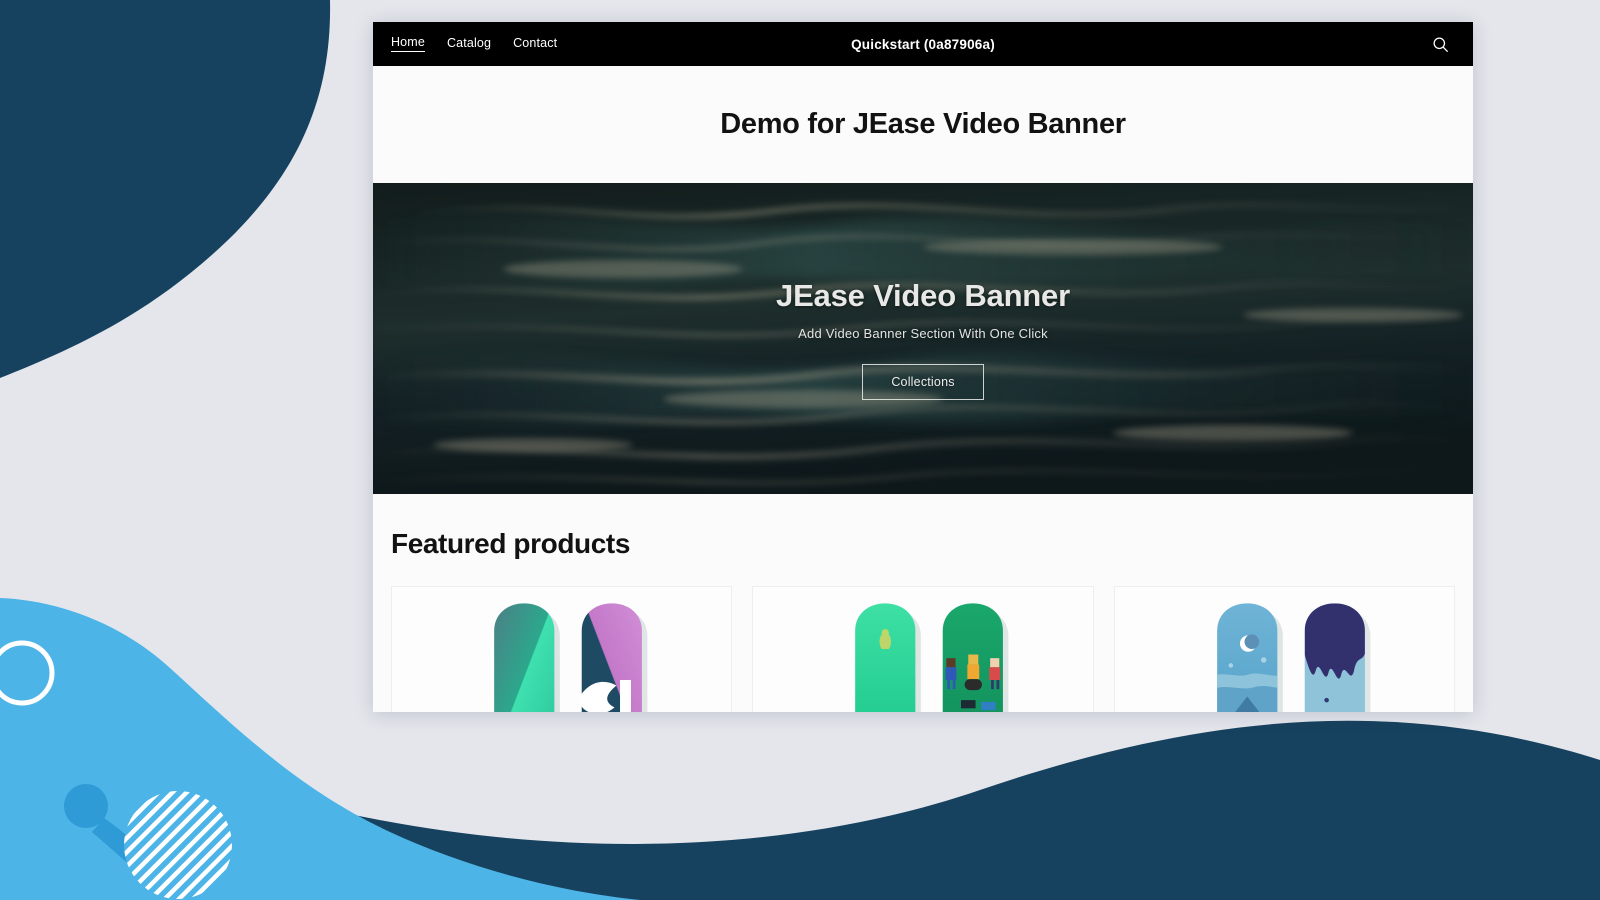 The image size is (1600, 900). I want to click on nav-link-catalog: Catalog, so click(469, 44).